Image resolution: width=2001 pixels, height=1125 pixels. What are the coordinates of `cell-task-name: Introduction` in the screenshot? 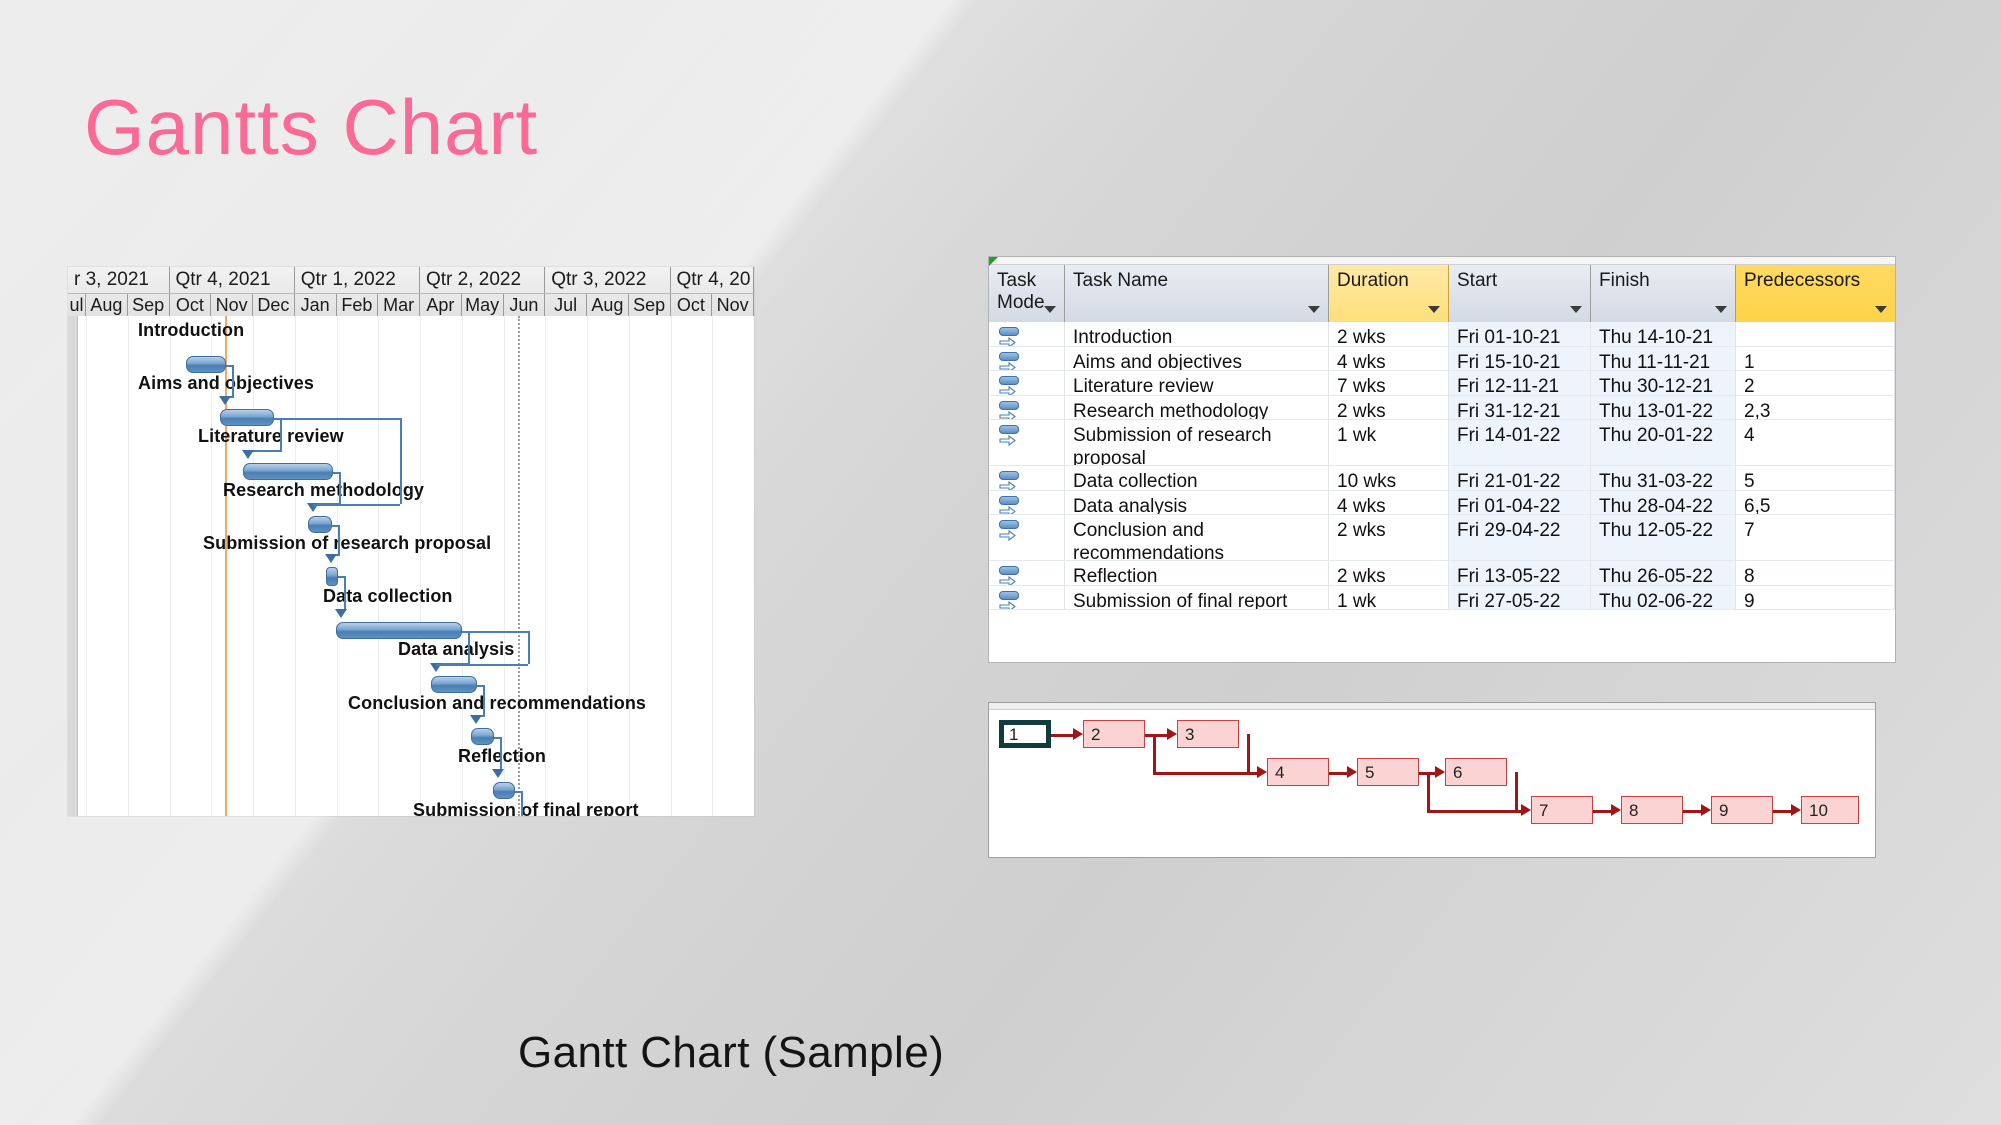 It's located at (1197, 334).